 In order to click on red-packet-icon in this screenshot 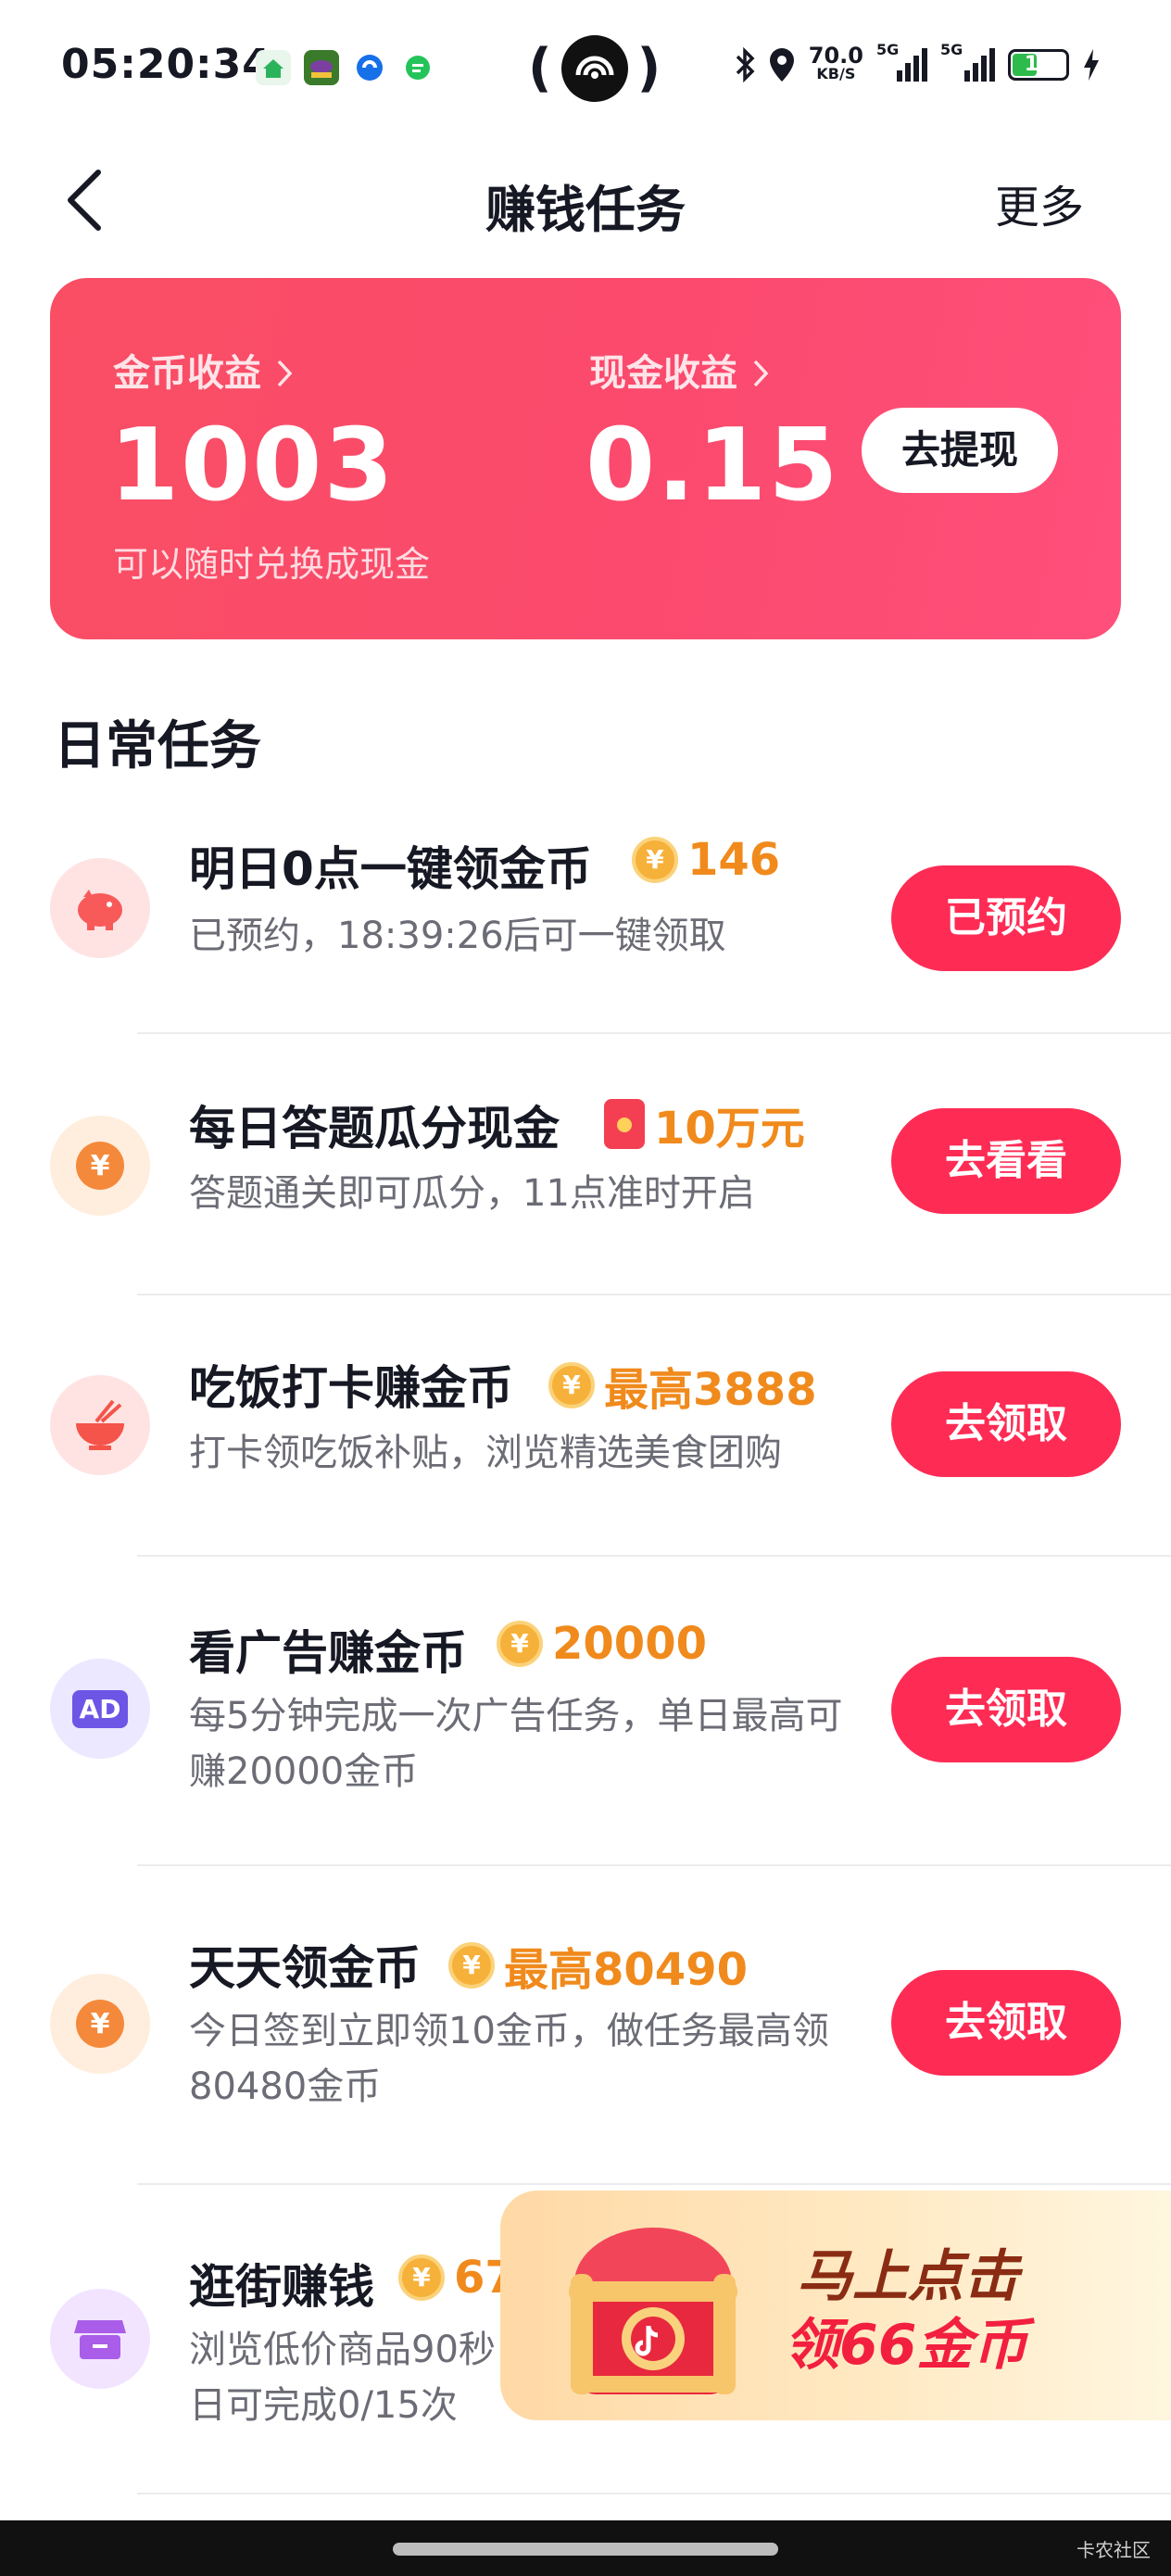, I will do `click(625, 1124)`.